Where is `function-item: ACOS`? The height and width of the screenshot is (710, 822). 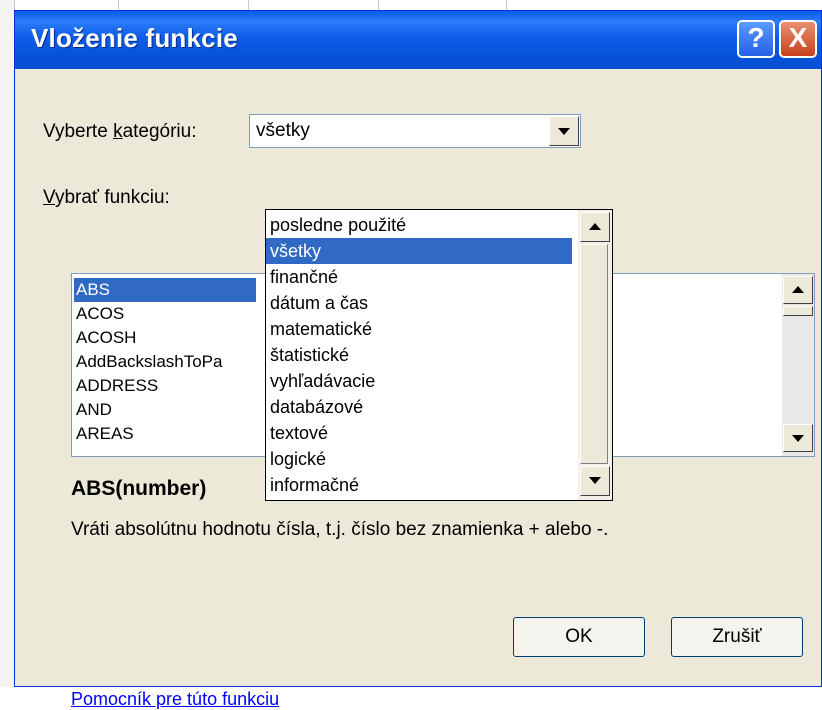
function-item: ACOS is located at coordinates (99, 314).